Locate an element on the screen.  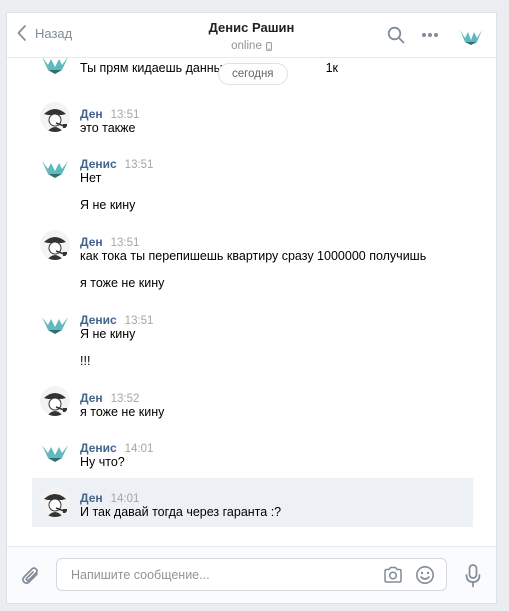
message-item: Денис 13:51 Нет Я не кину is located at coordinates (252, 181).